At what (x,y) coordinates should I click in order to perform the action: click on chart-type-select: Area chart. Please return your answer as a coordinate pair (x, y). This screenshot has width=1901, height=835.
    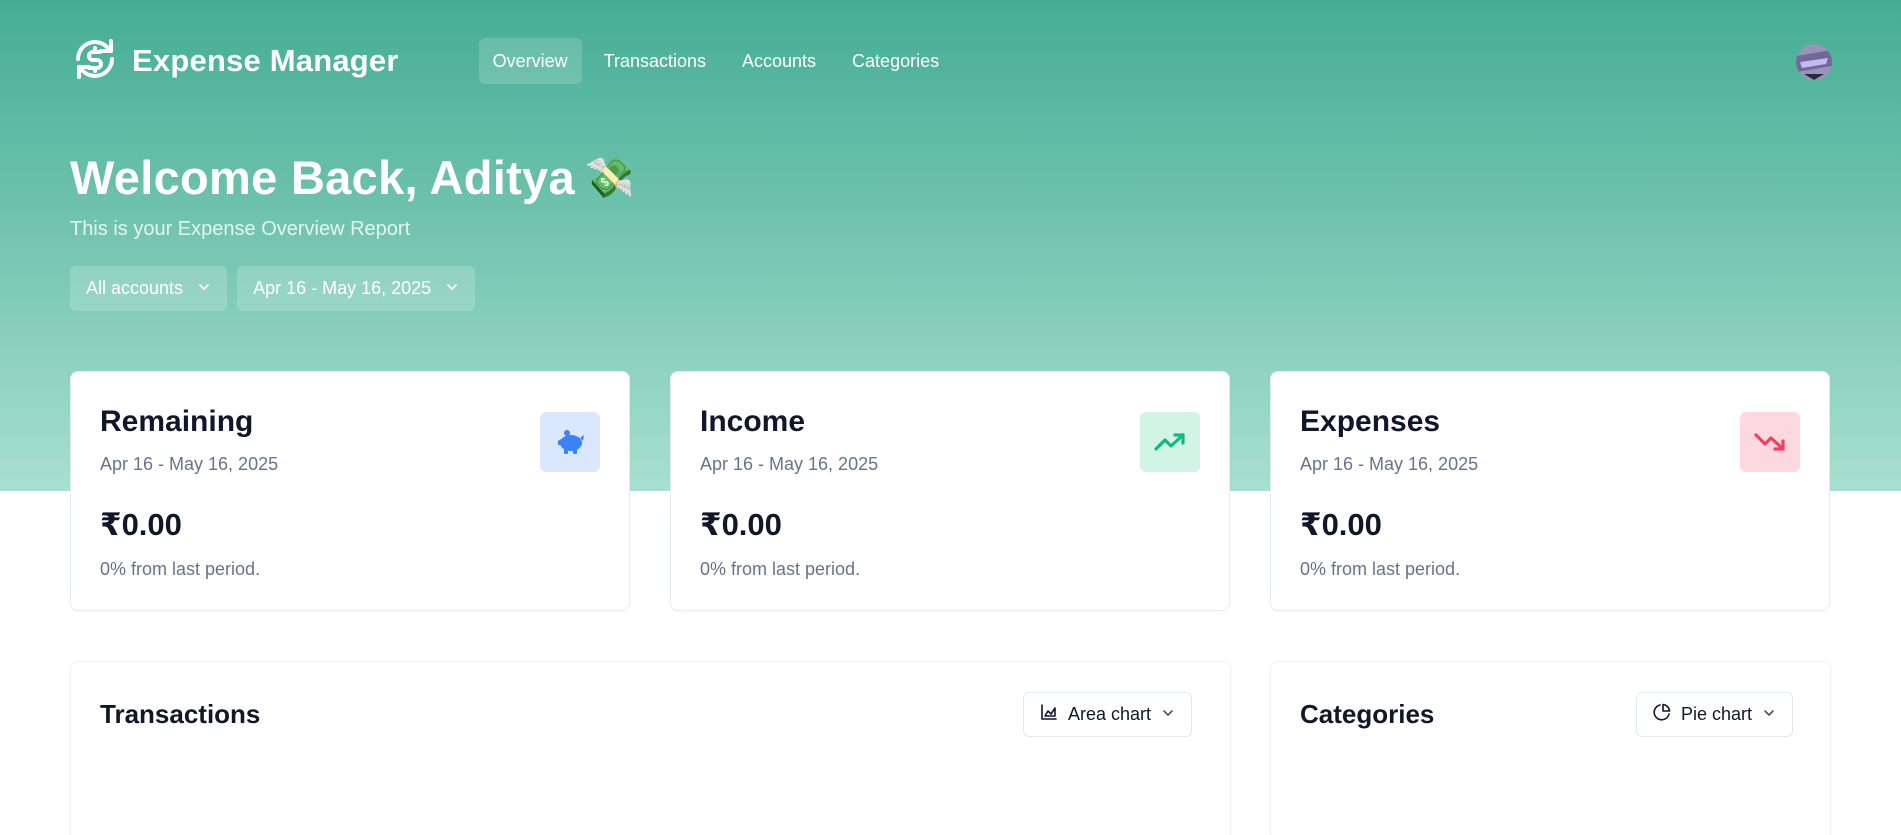
    Looking at the image, I should click on (1108, 714).